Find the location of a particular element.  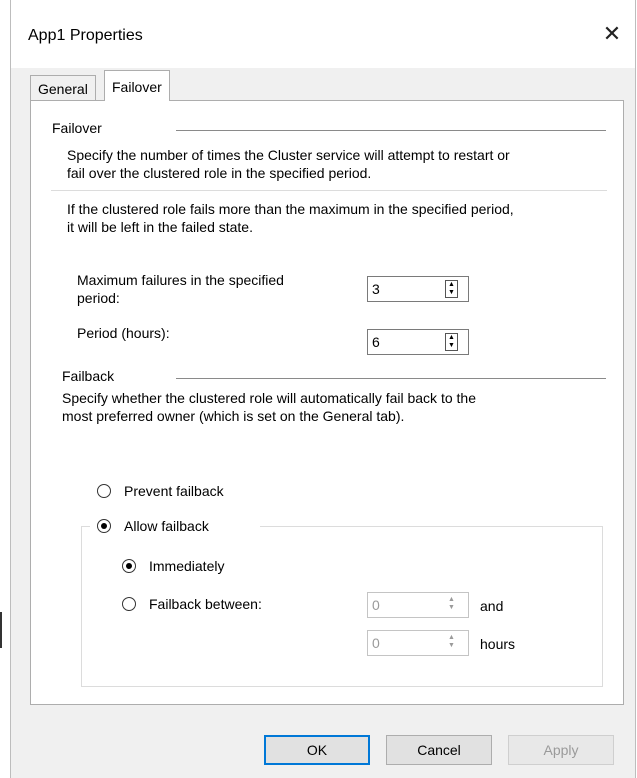

period-value: 6 is located at coordinates (376, 342).